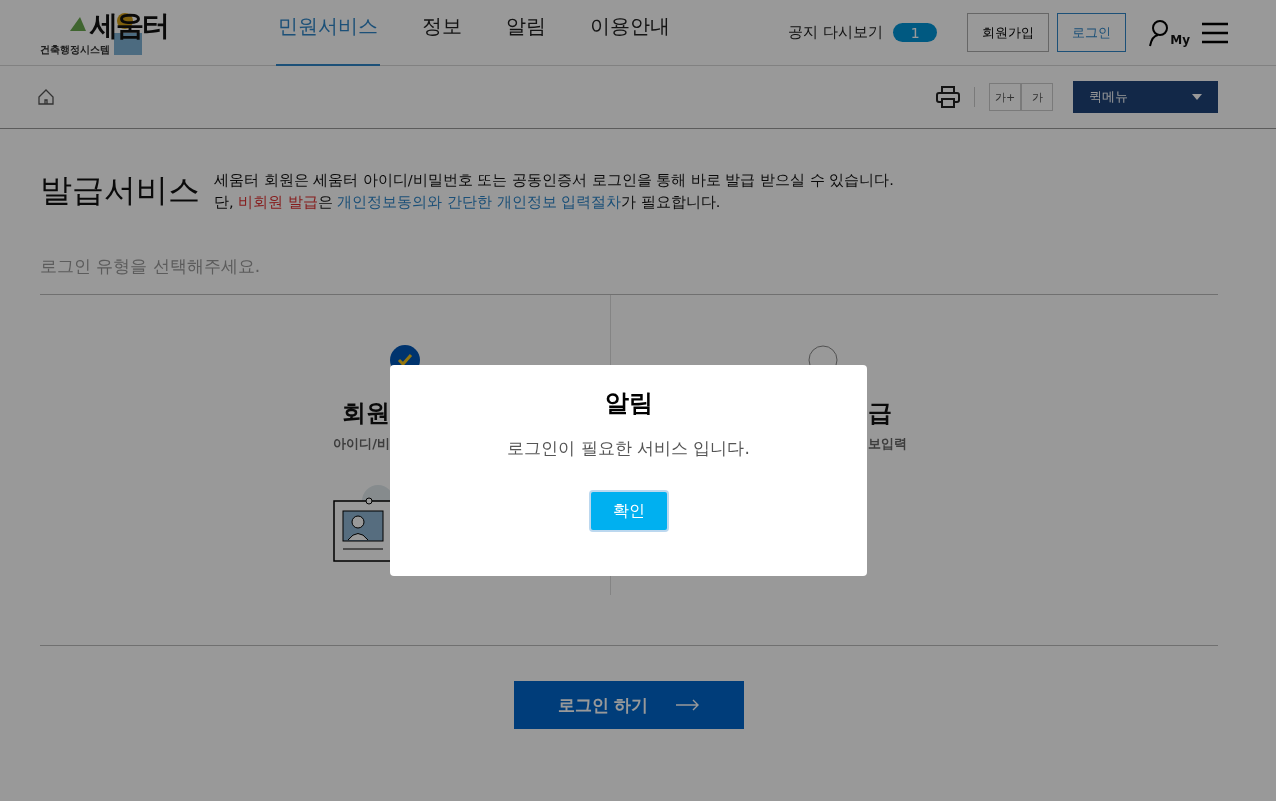 This screenshot has height=801, width=1276. I want to click on card-subtitle: 아이디/비, so click(361, 444).